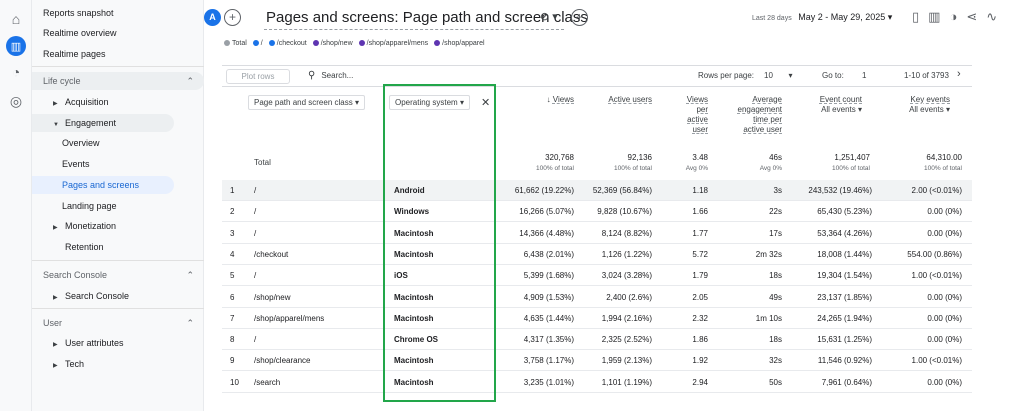 The image size is (1024, 411). Describe the element at coordinates (548, 276) in the screenshot. I see `views-cell: 5,399 (1.68%)` at that location.